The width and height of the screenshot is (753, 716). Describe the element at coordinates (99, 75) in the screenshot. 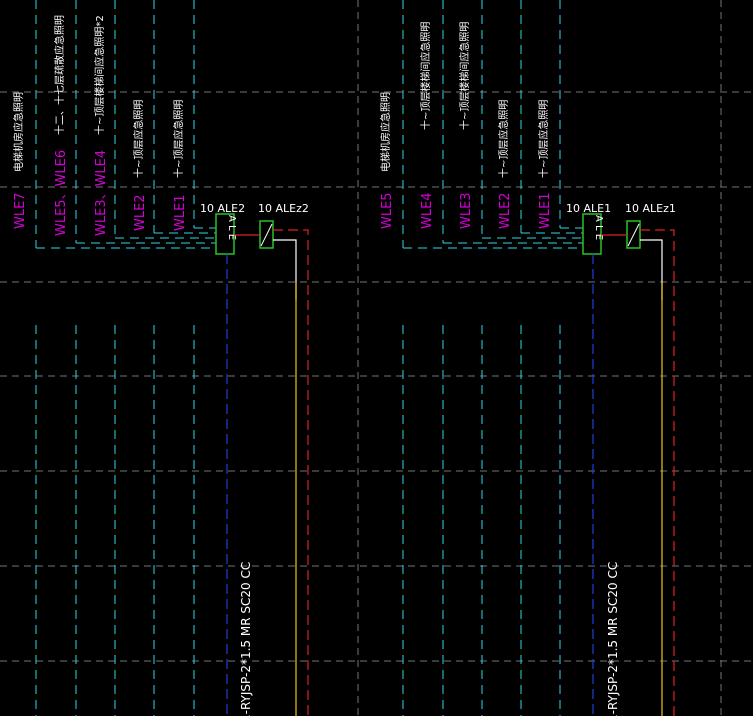

I see `circuit-description: 十~顶层楼梯间应急照明*2` at that location.